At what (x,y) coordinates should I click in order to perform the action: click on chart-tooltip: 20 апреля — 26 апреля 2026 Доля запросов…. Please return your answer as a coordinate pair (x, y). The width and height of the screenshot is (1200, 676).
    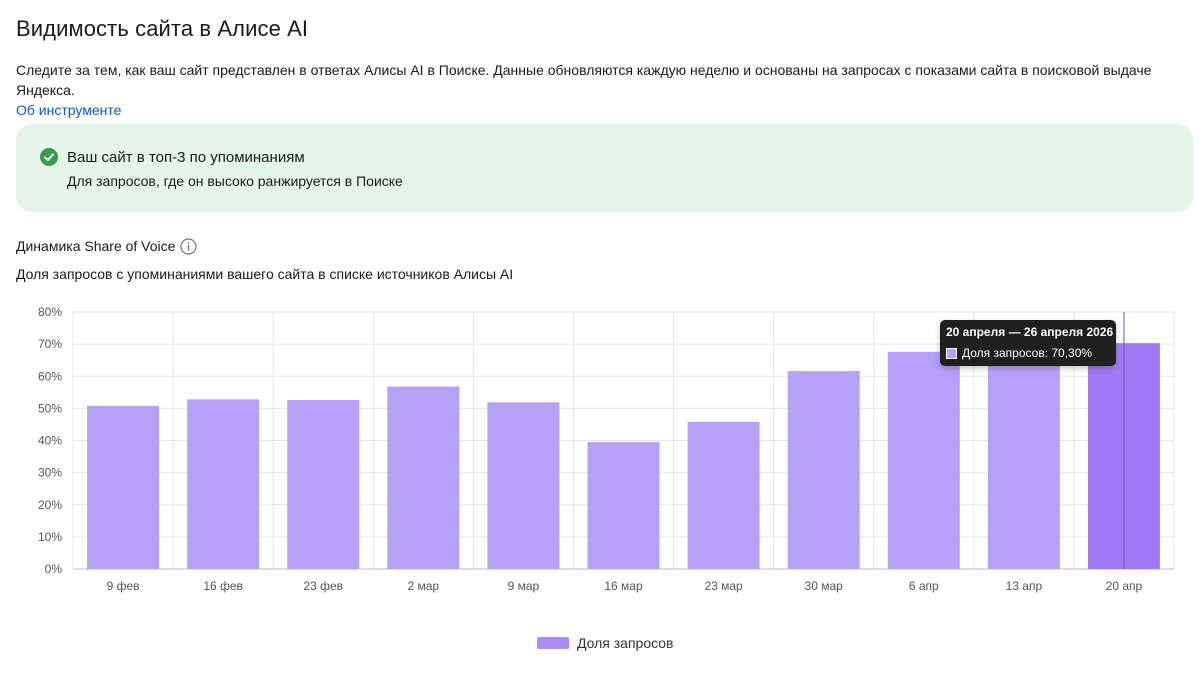
    Looking at the image, I should click on (1028, 343).